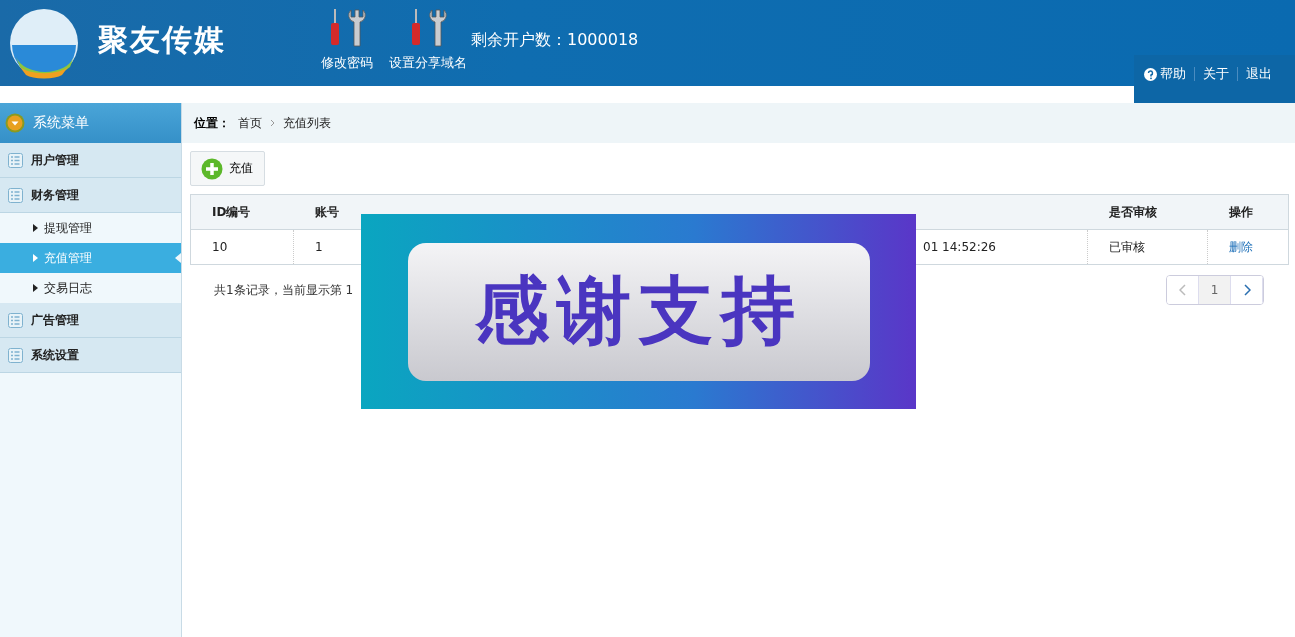 The image size is (1295, 637). What do you see at coordinates (428, 40) in the screenshot?
I see `tool-button: 设置分享域名` at bounding box center [428, 40].